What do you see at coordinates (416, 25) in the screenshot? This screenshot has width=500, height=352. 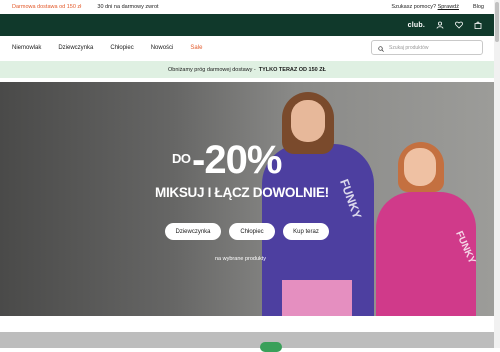 I see `club-link: club.` at bounding box center [416, 25].